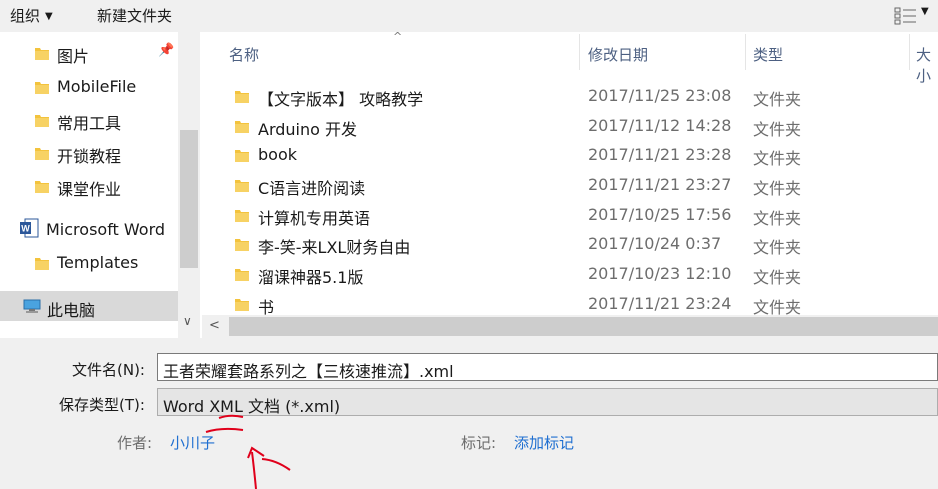  What do you see at coordinates (341, 99) in the screenshot?
I see `file-name: 【文字版本】 攻略教学` at bounding box center [341, 99].